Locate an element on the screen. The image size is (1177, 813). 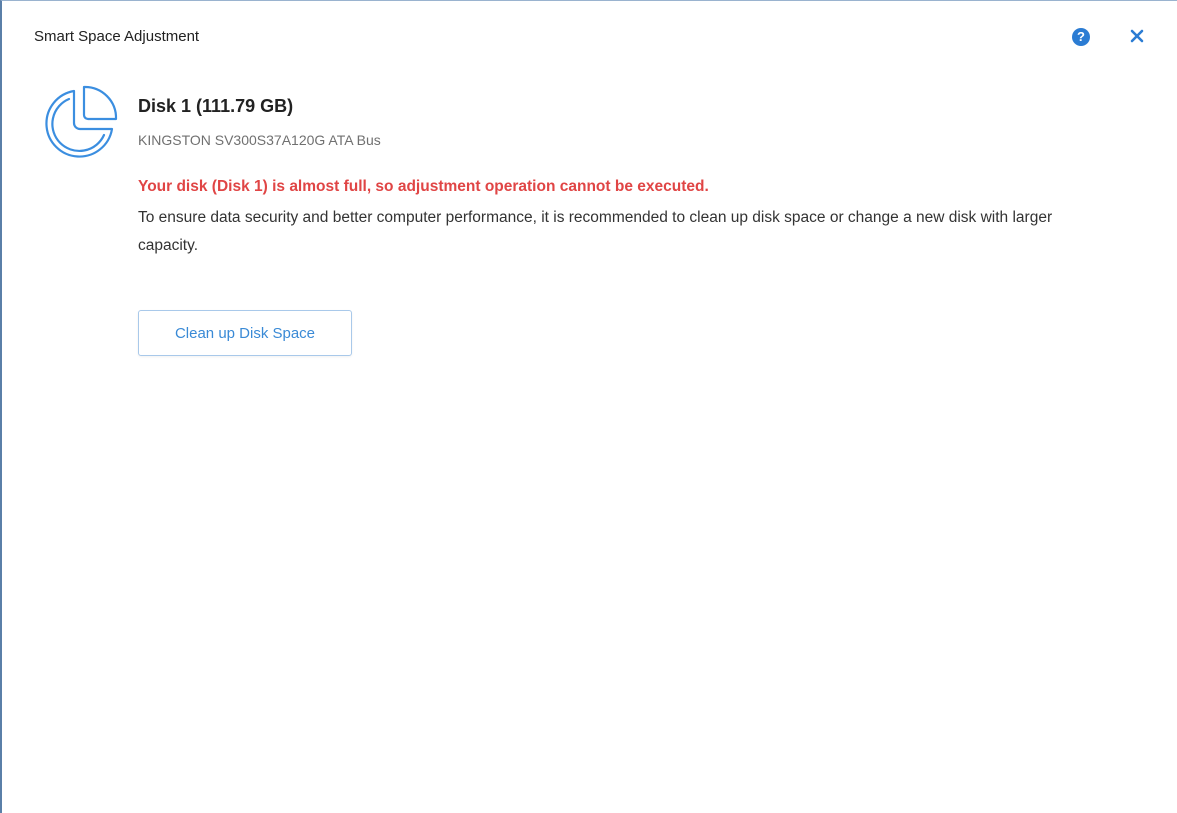
pie-chart-icon is located at coordinates (79, 124).